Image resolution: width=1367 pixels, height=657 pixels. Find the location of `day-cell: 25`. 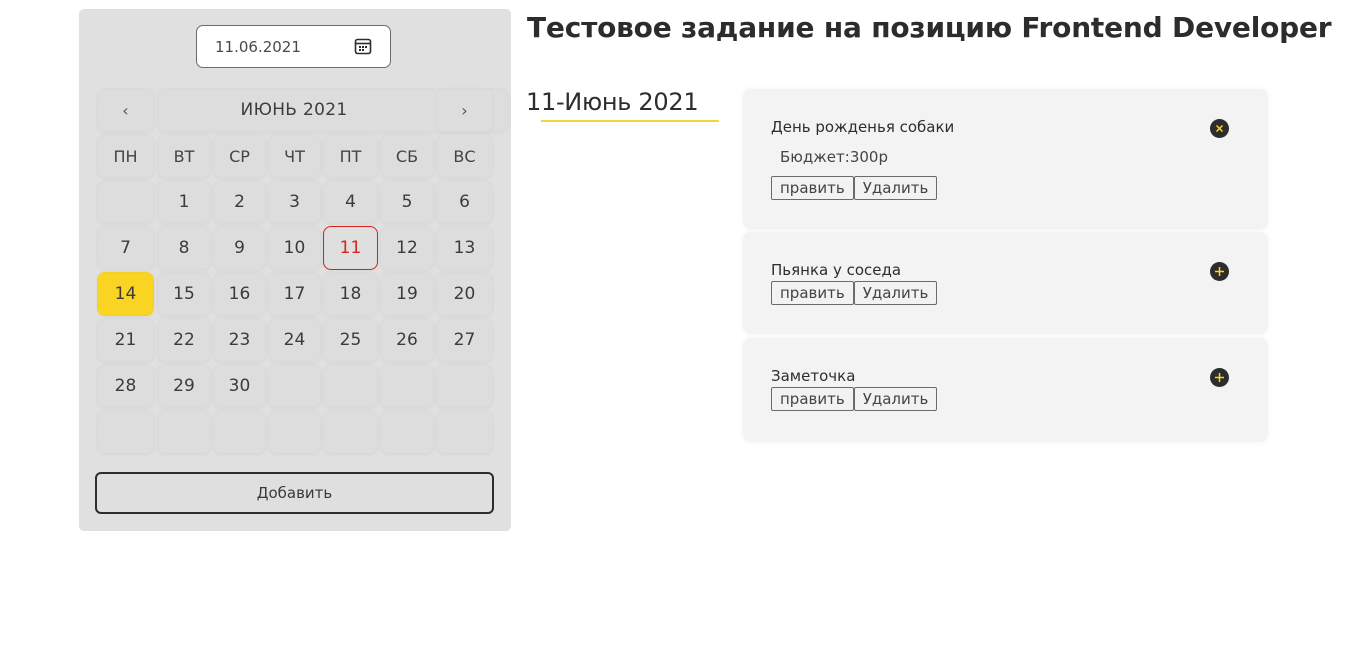

day-cell: 25 is located at coordinates (350, 340).